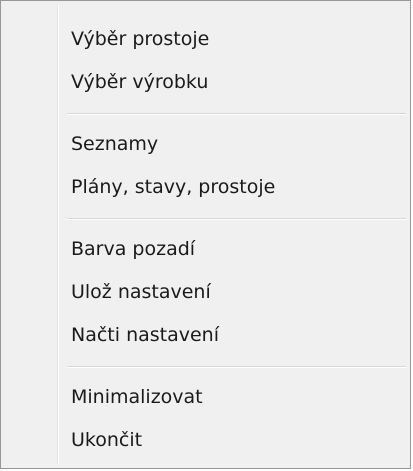 Image resolution: width=413 pixels, height=471 pixels. Describe the element at coordinates (205, 292) in the screenshot. I see `menu-item-uloz-nastaveni: Ulož nastavení` at that location.